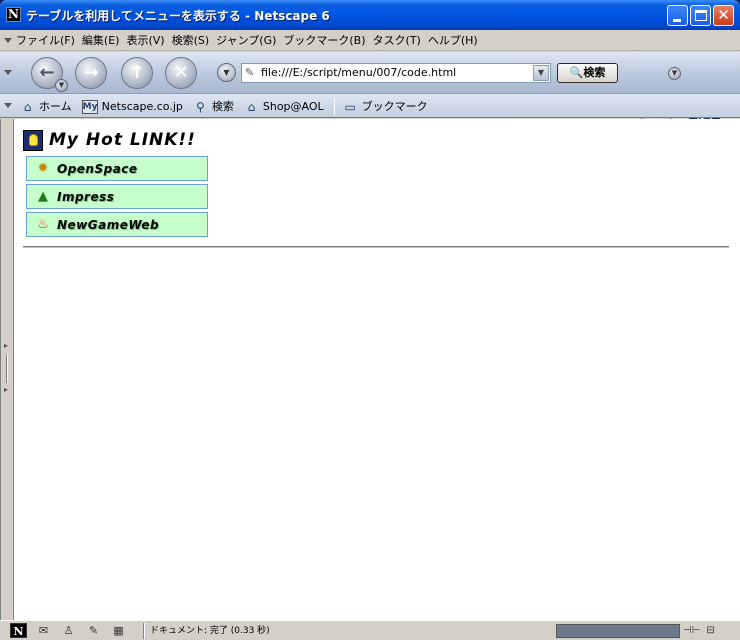 The image size is (740, 640). Describe the element at coordinates (376, 247) in the screenshot. I see `horizontal-rule` at that location.